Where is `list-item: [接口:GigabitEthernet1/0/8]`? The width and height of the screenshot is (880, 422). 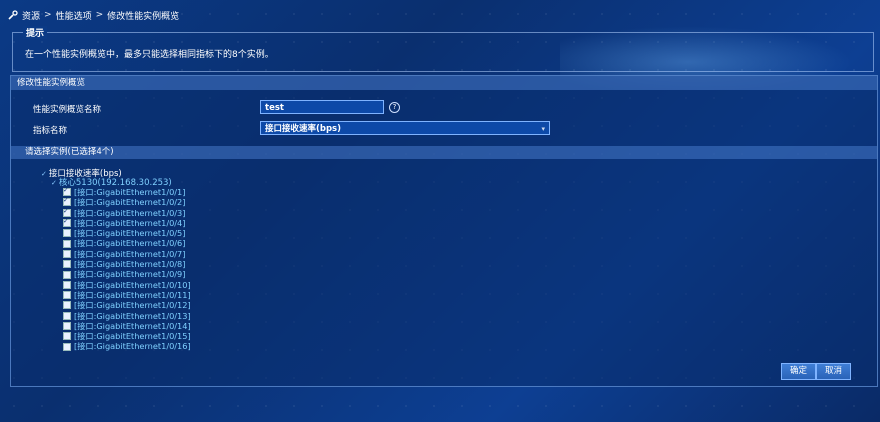
list-item: [接口:GigabitEthernet1/0/8] is located at coordinates (127, 264).